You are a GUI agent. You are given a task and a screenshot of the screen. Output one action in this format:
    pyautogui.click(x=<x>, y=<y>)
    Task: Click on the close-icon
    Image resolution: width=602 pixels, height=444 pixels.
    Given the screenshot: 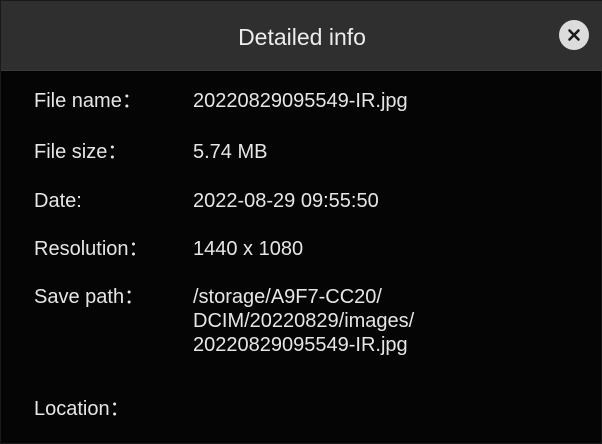 What is the action you would take?
    pyautogui.click(x=574, y=35)
    